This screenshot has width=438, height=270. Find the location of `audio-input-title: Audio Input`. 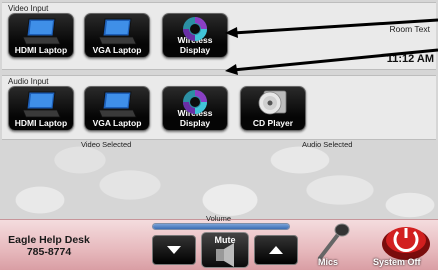

audio-input-title: Audio Input is located at coordinates (28, 81).